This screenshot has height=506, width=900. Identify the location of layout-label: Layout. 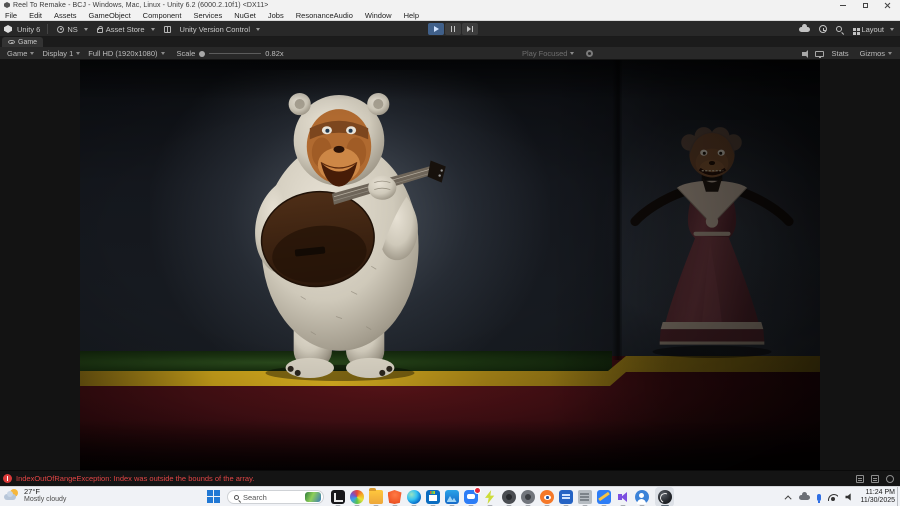
(872, 29).